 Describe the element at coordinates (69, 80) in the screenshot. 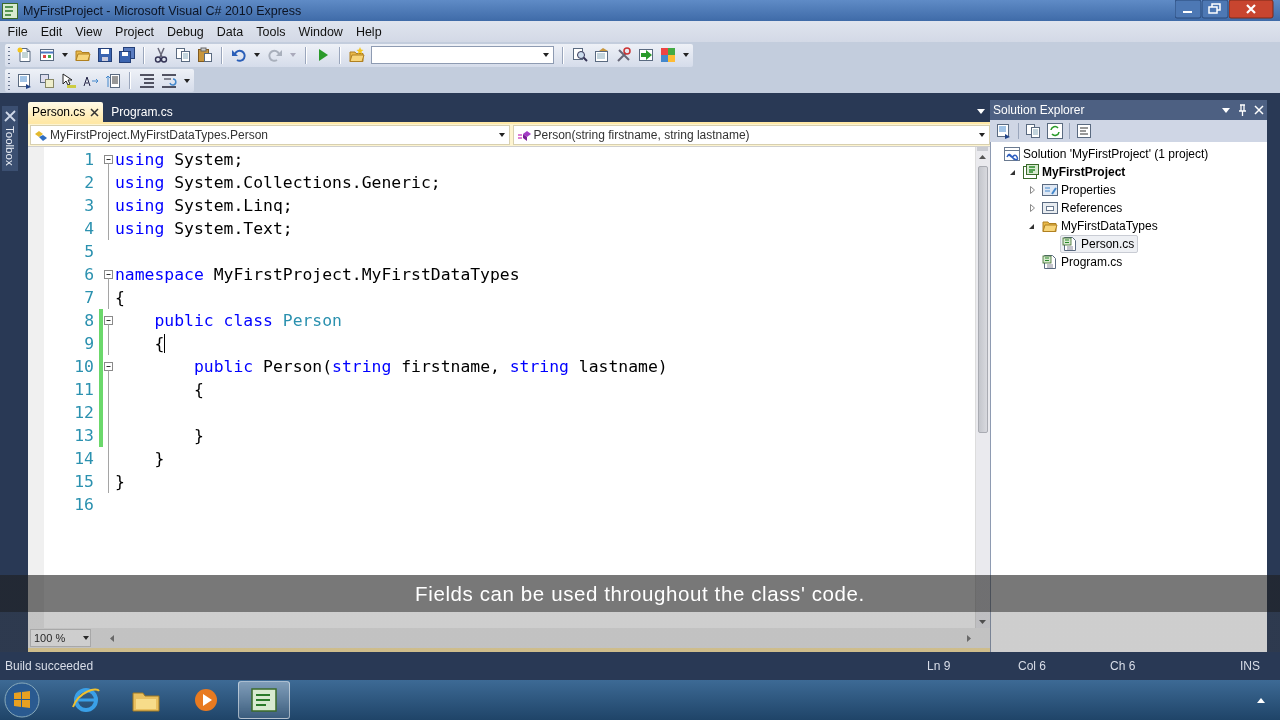

I see `pointer-icon` at that location.